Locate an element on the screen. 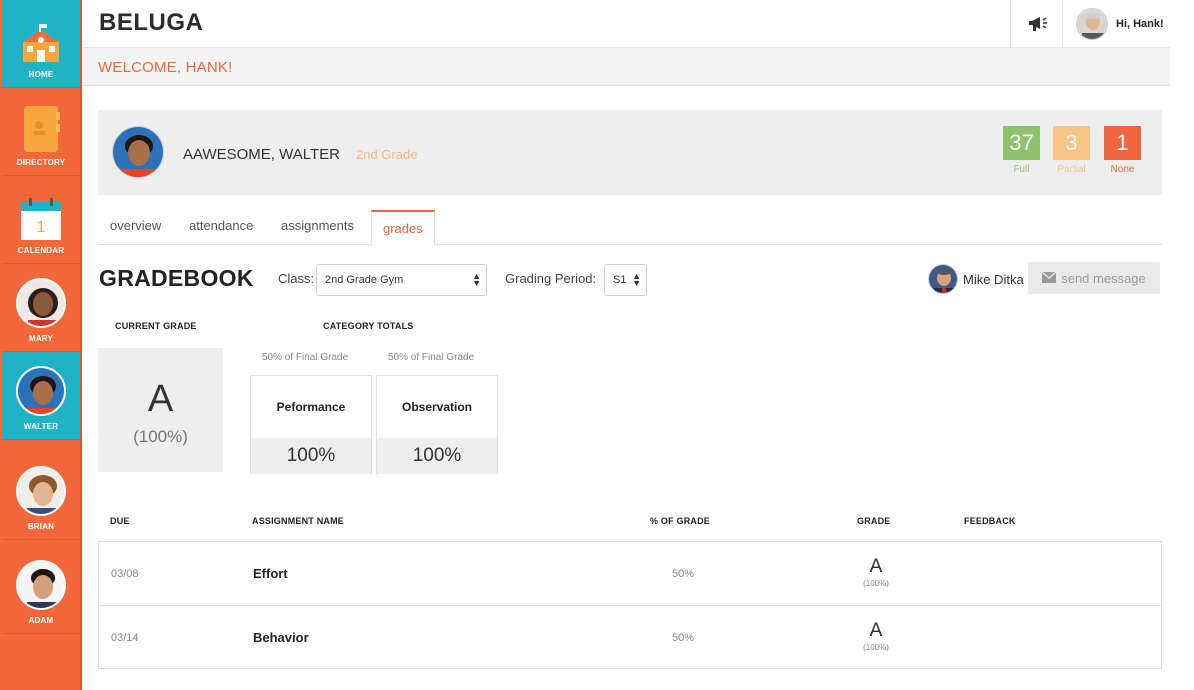 This screenshot has height=690, width=1194. sidebar-item-label: WALTER is located at coordinates (41, 426).